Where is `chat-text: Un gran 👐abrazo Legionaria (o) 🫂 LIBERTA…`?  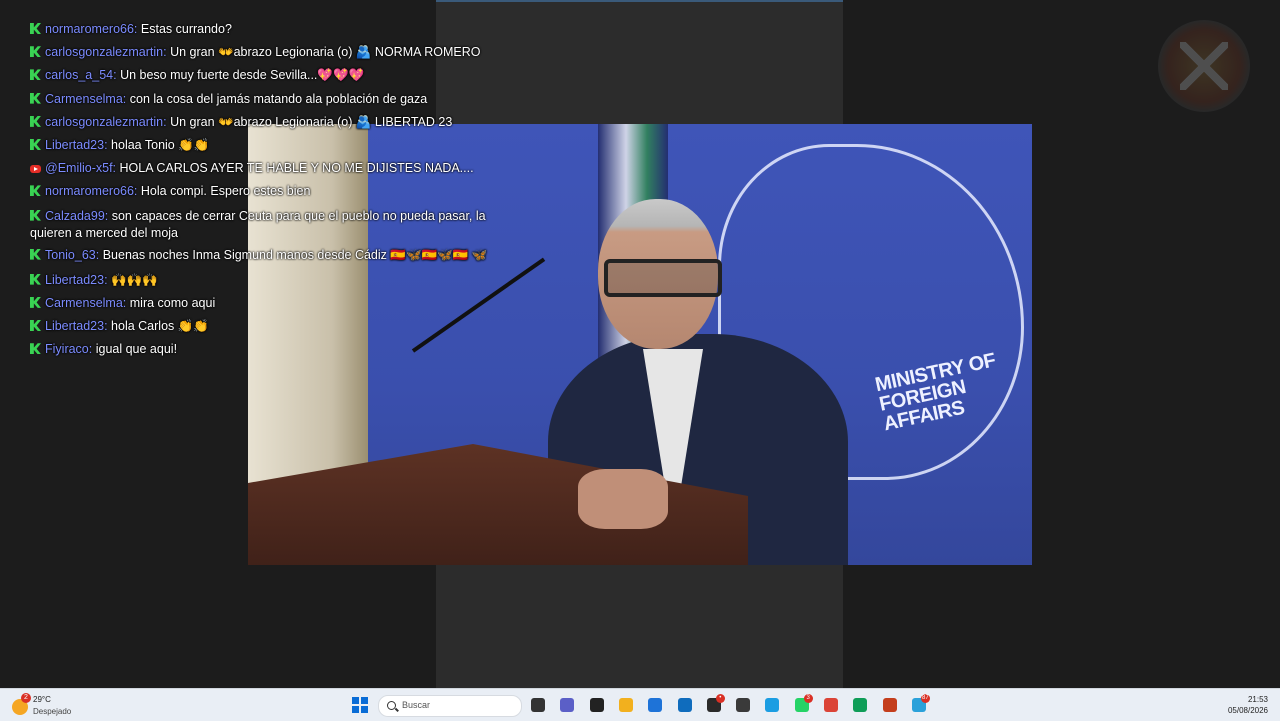 chat-text: Un gran 👐abrazo Legionaria (o) 🫂 LIBERTA… is located at coordinates (311, 121).